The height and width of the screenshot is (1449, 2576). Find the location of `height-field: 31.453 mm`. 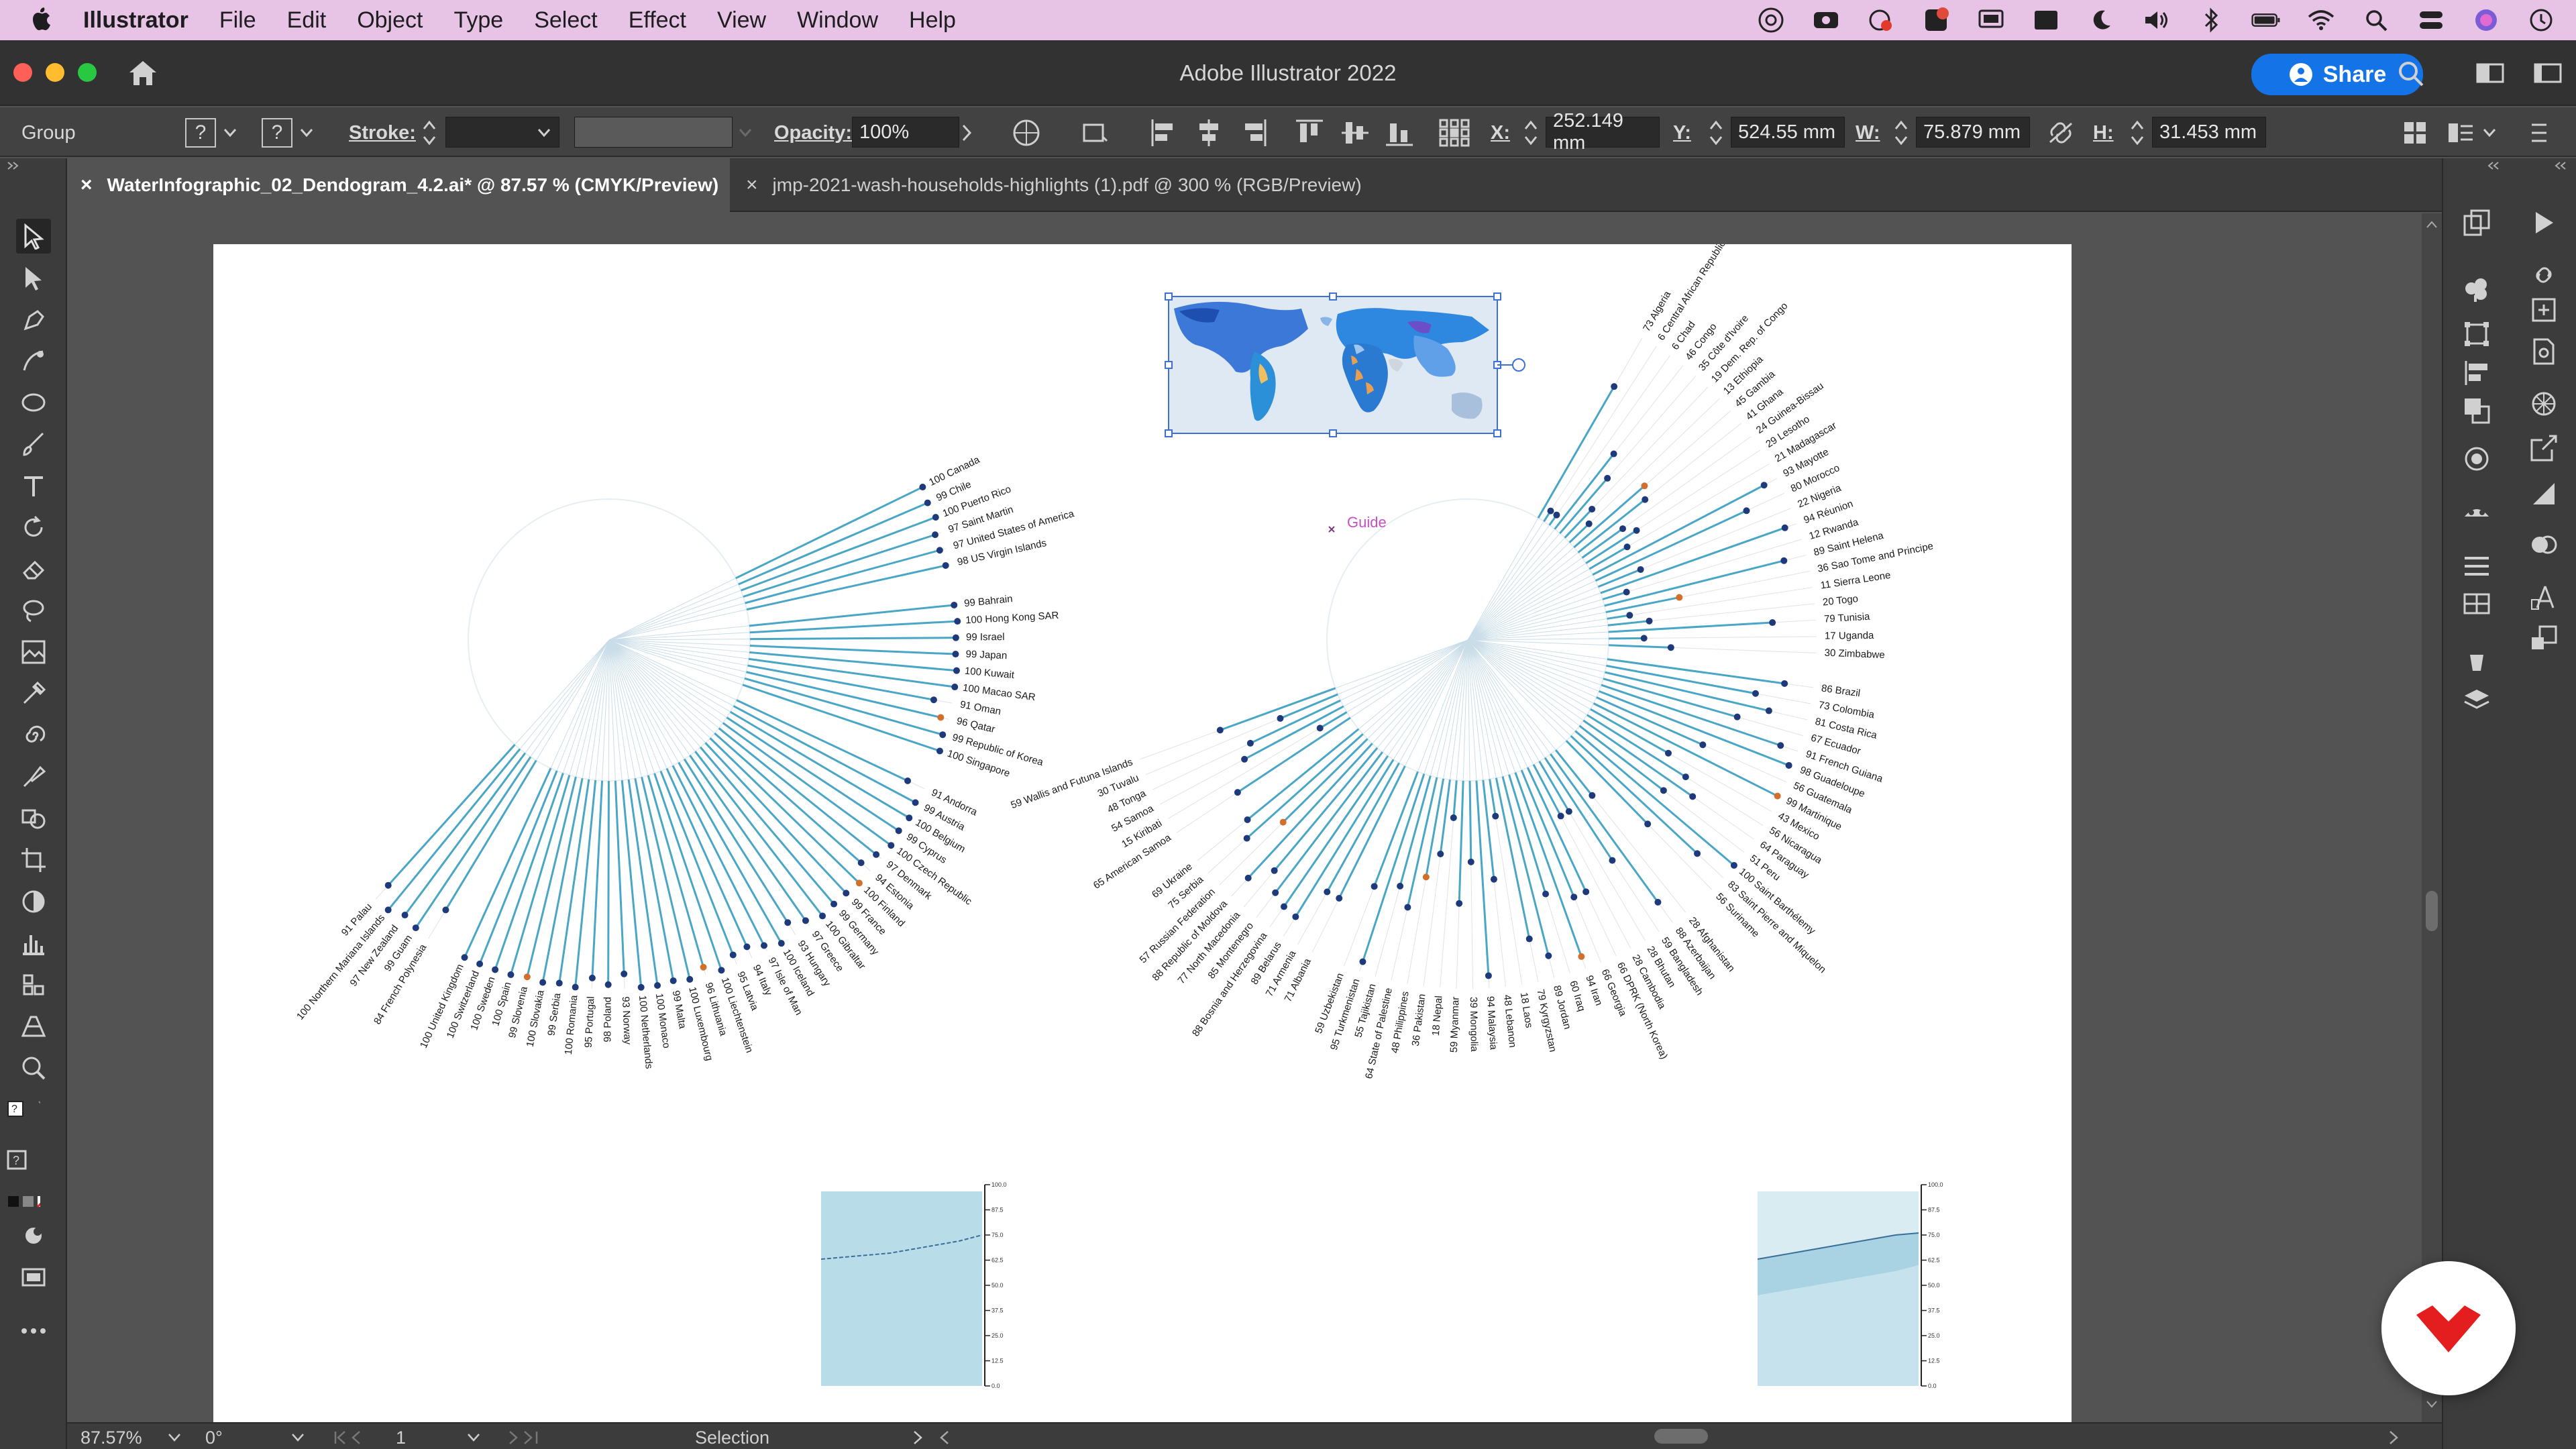

height-field: 31.453 mm is located at coordinates (2209, 132).